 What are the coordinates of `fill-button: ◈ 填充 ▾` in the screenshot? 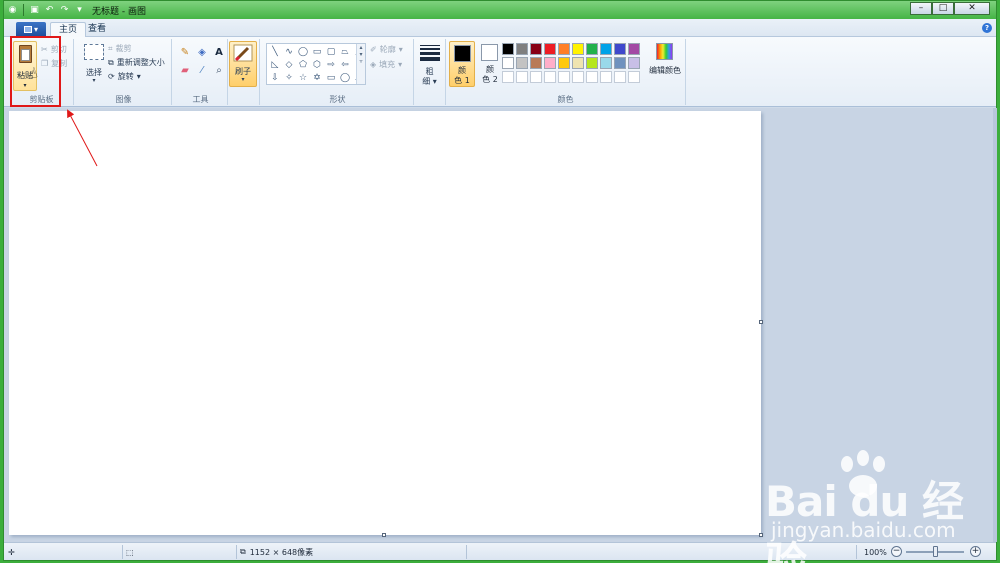 It's located at (386, 64).